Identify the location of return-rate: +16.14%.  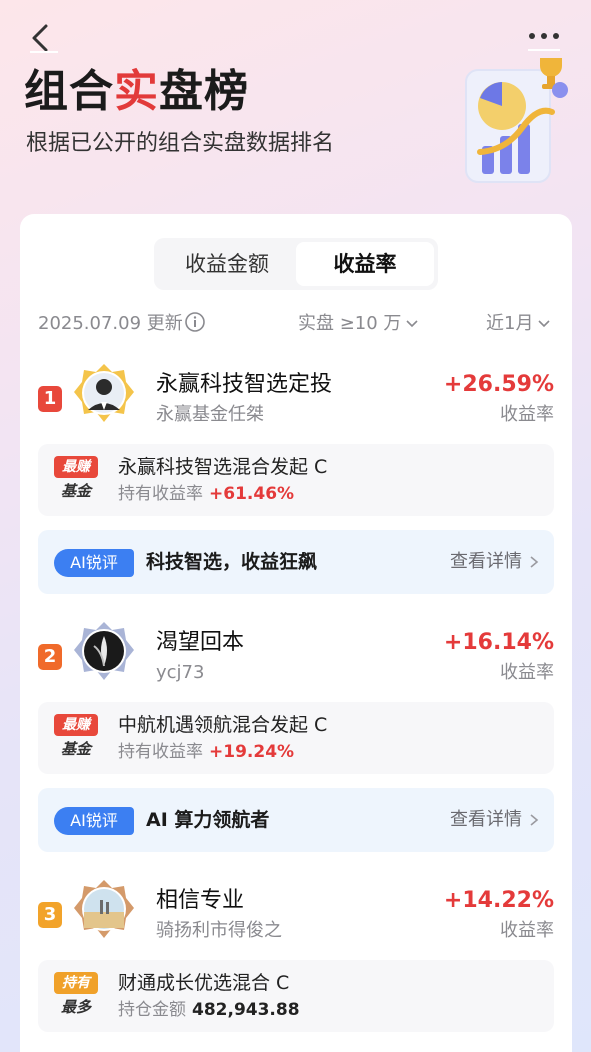
(498, 642).